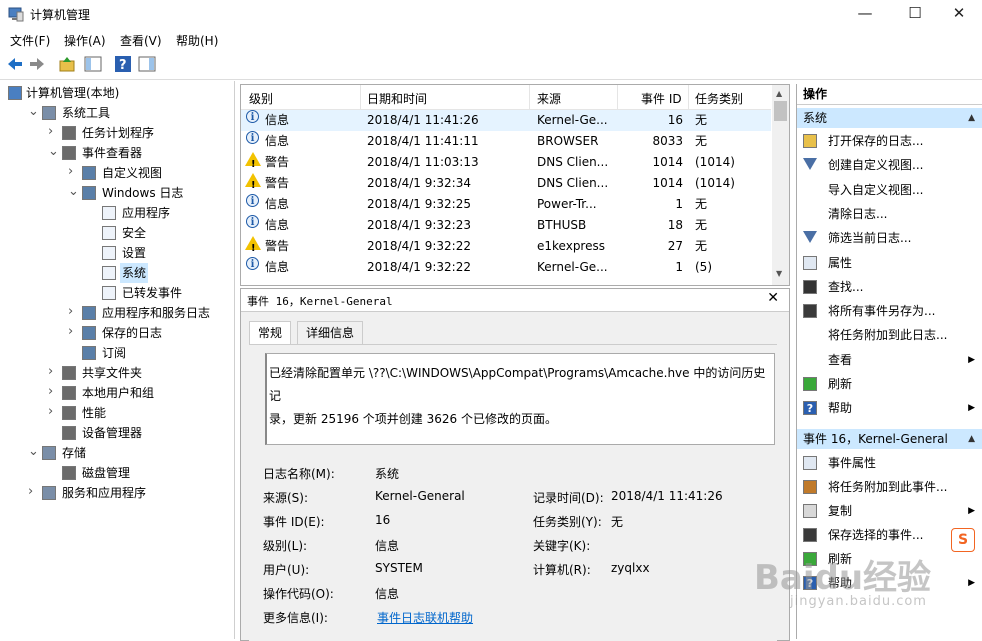 The height and width of the screenshot is (641, 982). I want to click on sogou-ime-icon: S, so click(963, 540).